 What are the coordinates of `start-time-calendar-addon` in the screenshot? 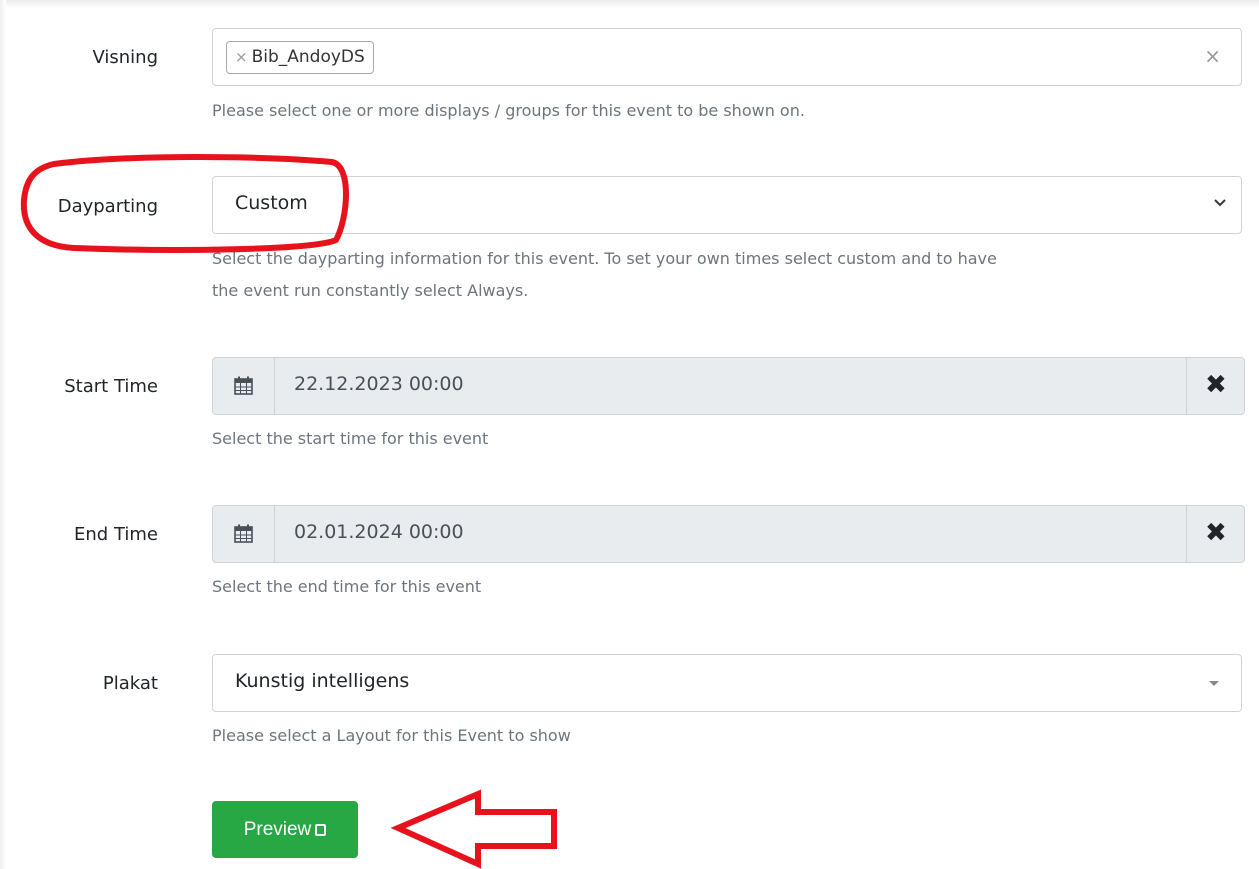 It's located at (244, 386).